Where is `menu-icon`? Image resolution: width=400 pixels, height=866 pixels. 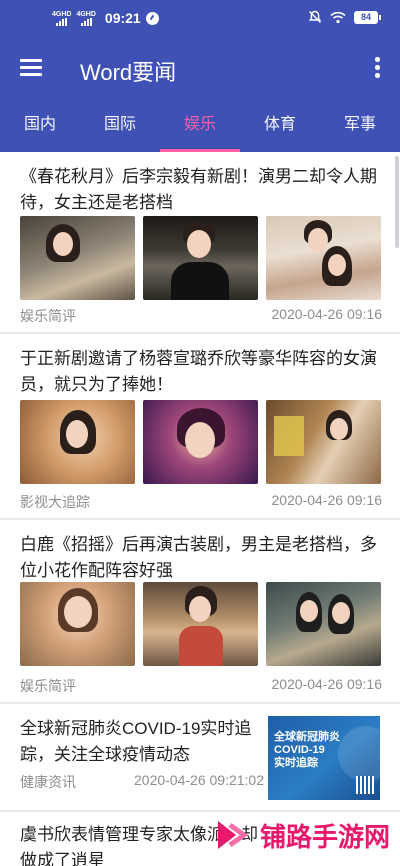 menu-icon is located at coordinates (31, 67).